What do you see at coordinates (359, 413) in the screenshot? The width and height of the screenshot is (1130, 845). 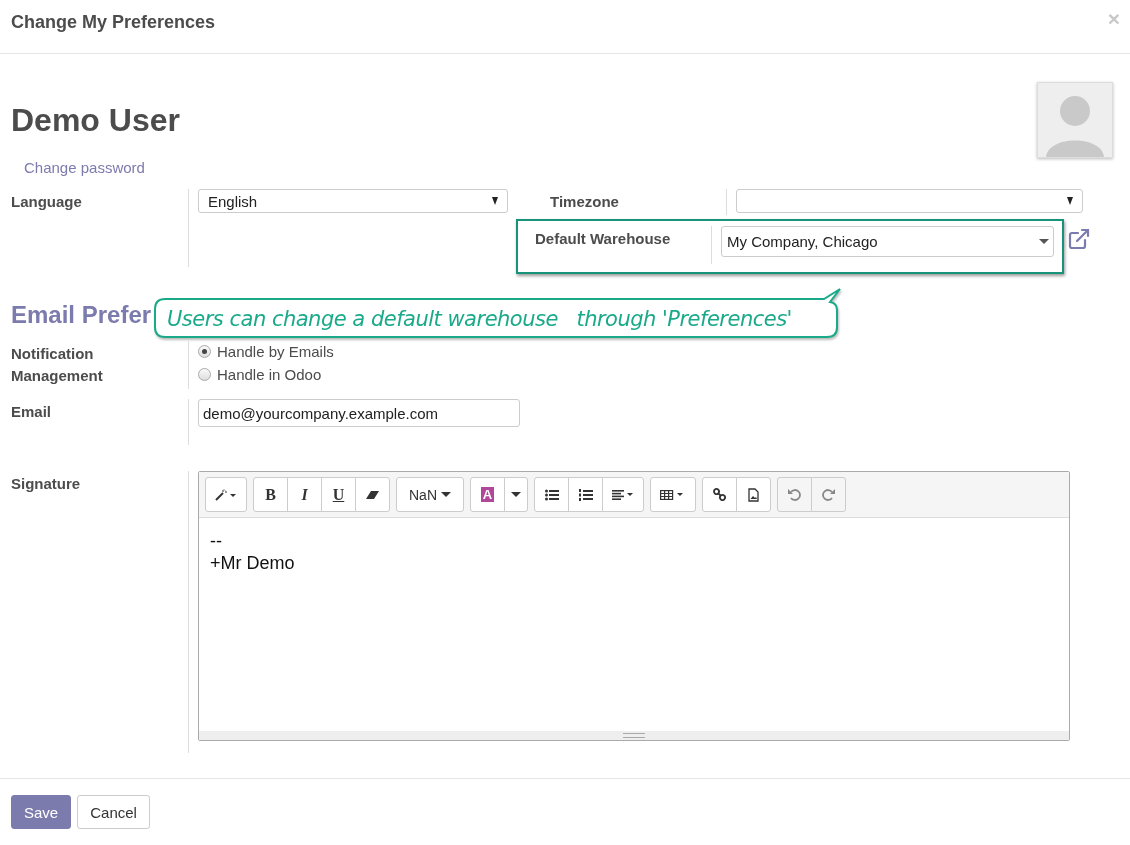 I see `email-field: demo@yourcompany.example.com` at bounding box center [359, 413].